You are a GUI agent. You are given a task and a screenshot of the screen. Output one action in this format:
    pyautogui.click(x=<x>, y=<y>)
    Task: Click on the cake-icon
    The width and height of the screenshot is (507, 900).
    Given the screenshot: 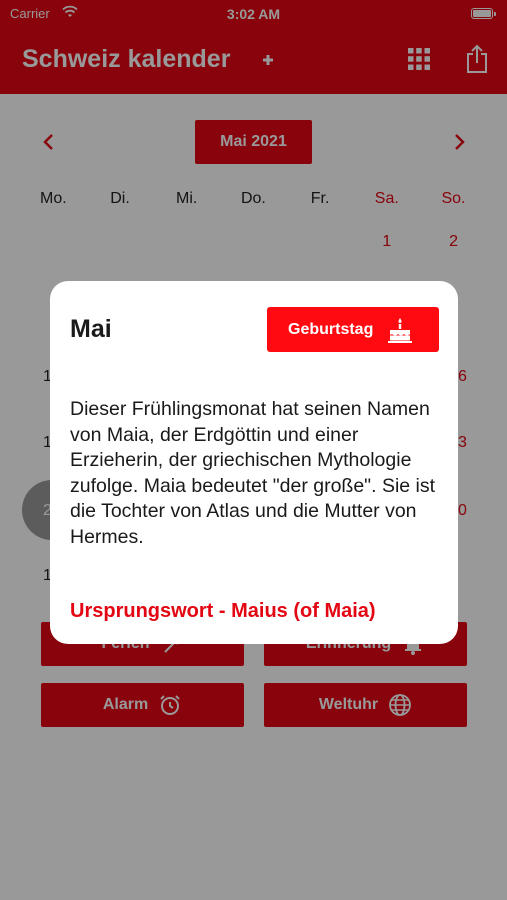 What is the action you would take?
    pyautogui.click(x=400, y=330)
    